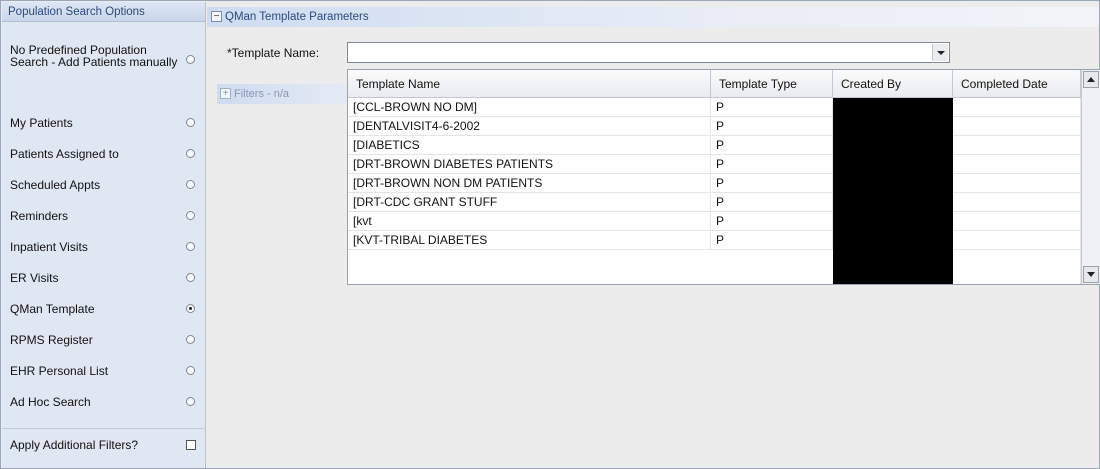 The width and height of the screenshot is (1100, 469). What do you see at coordinates (34, 278) in the screenshot?
I see `option-label: ER Visits` at bounding box center [34, 278].